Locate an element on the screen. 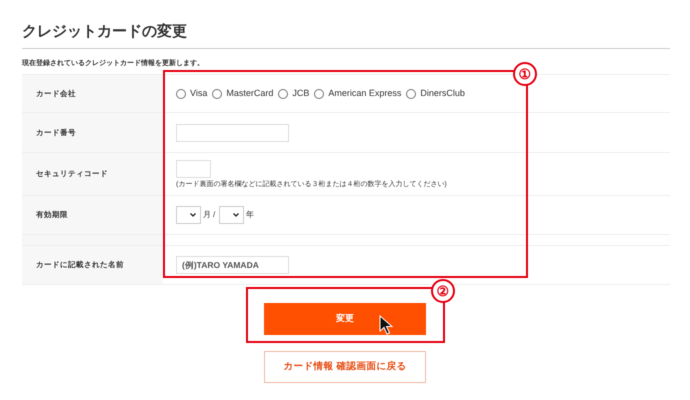  radio-label: Visa is located at coordinates (199, 93).